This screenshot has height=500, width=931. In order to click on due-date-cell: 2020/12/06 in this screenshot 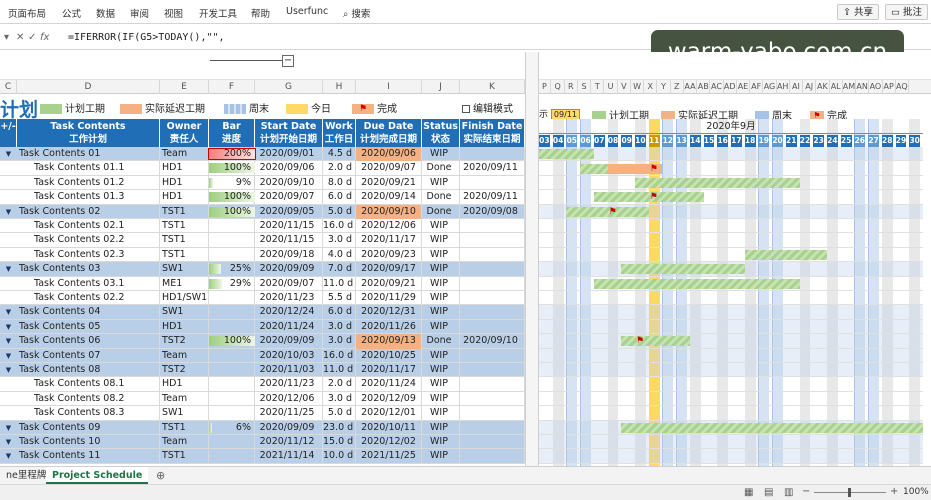, I will do `click(389, 226)`.